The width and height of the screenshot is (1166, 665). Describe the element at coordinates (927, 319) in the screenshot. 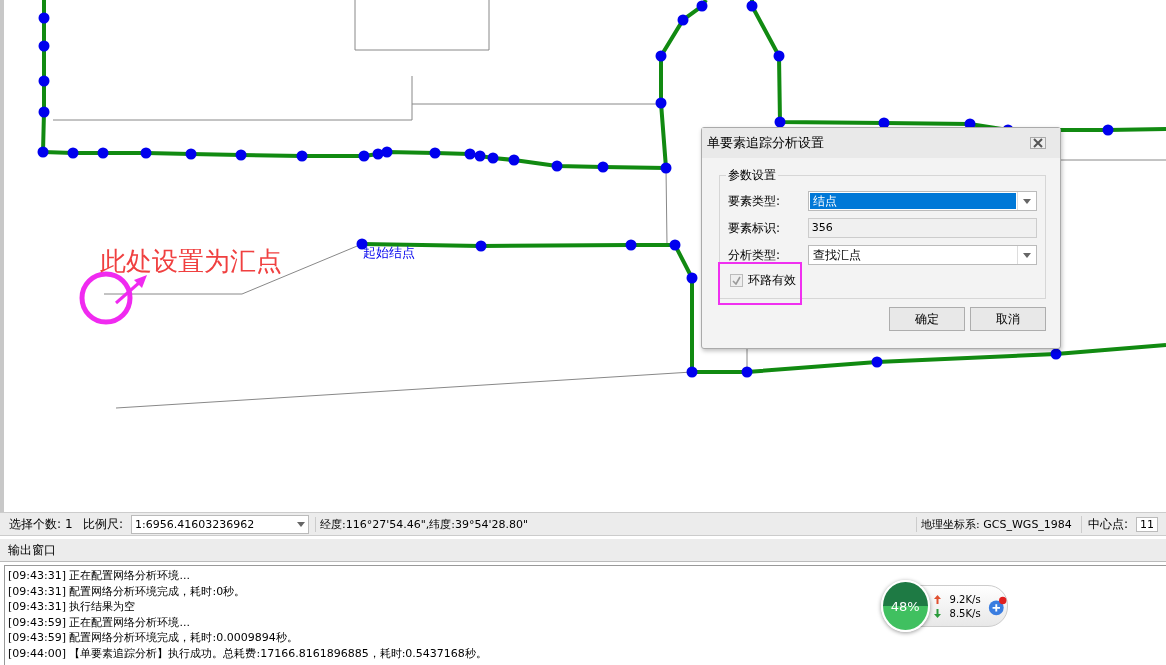

I see `dialog-button: 确定` at that location.